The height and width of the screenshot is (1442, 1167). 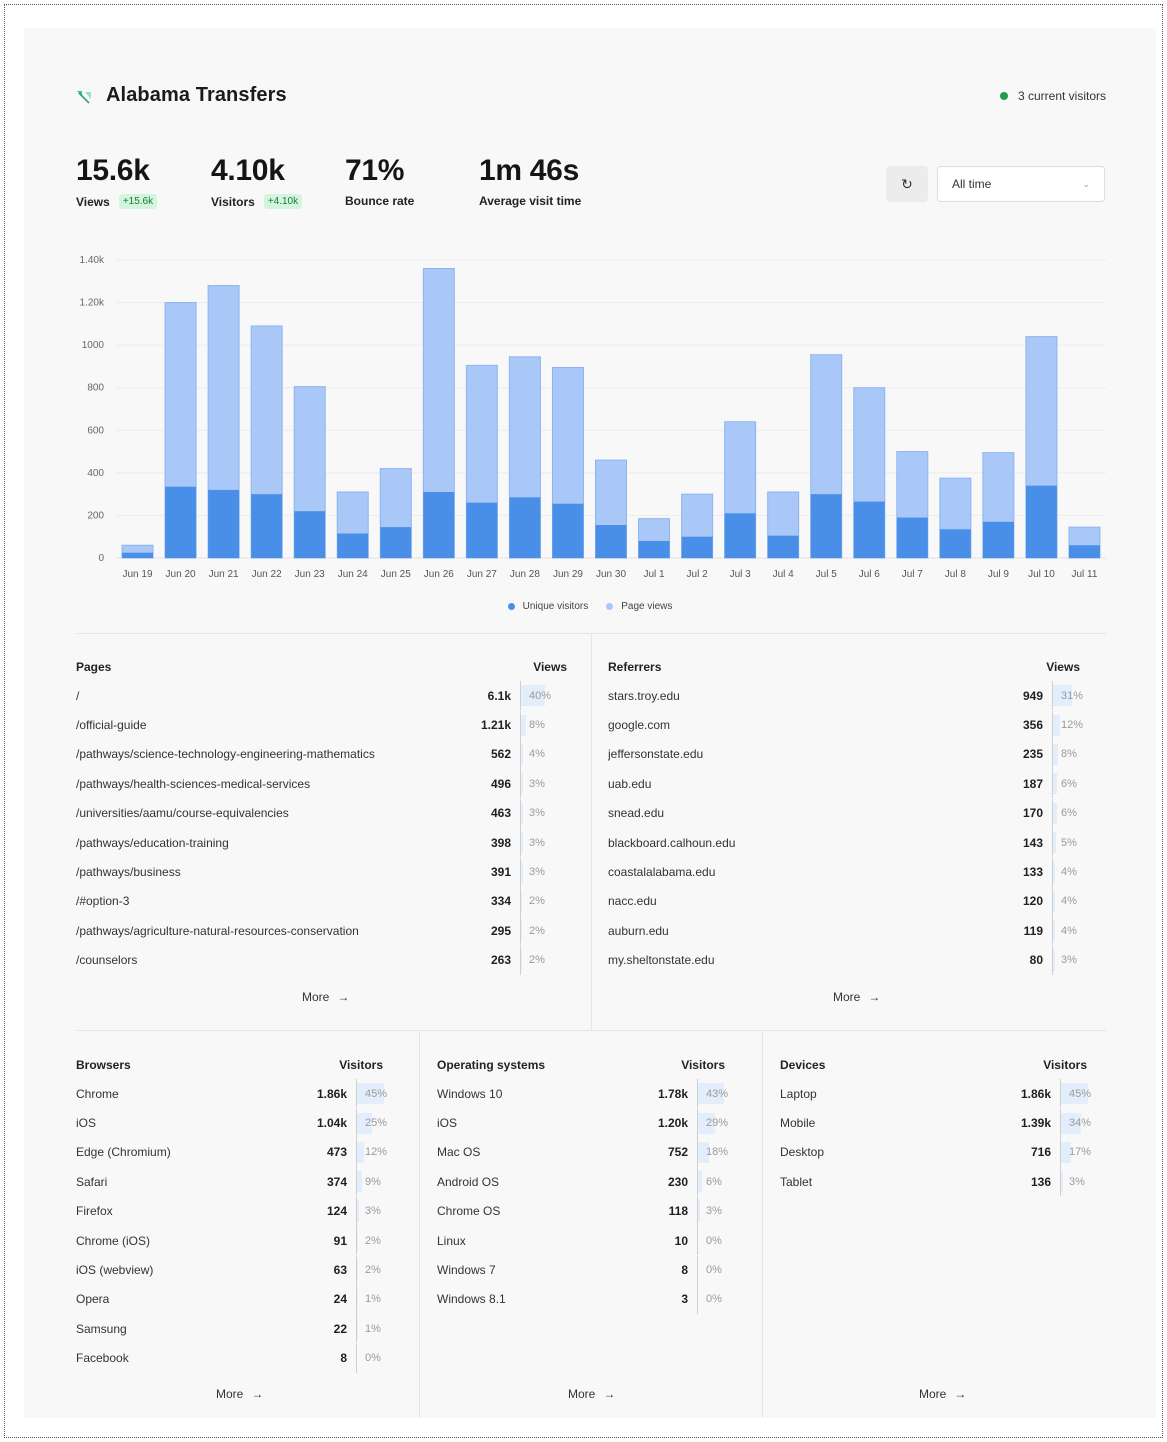 What do you see at coordinates (94, 1211) in the screenshot?
I see `row-label: Firefox` at bounding box center [94, 1211].